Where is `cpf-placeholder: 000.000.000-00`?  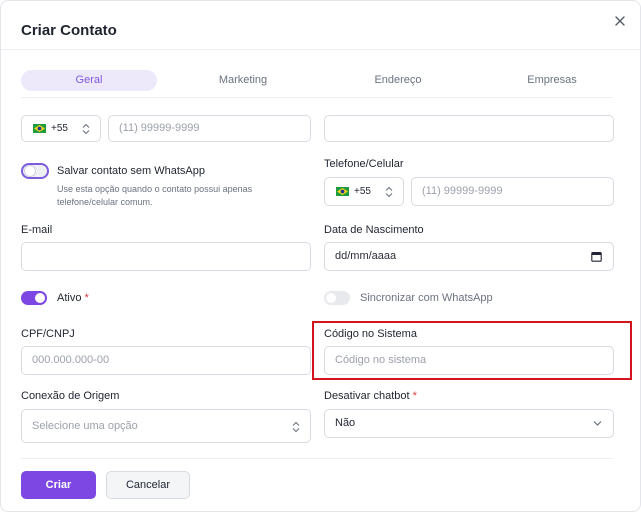 cpf-placeholder: 000.000.000-00 is located at coordinates (71, 360).